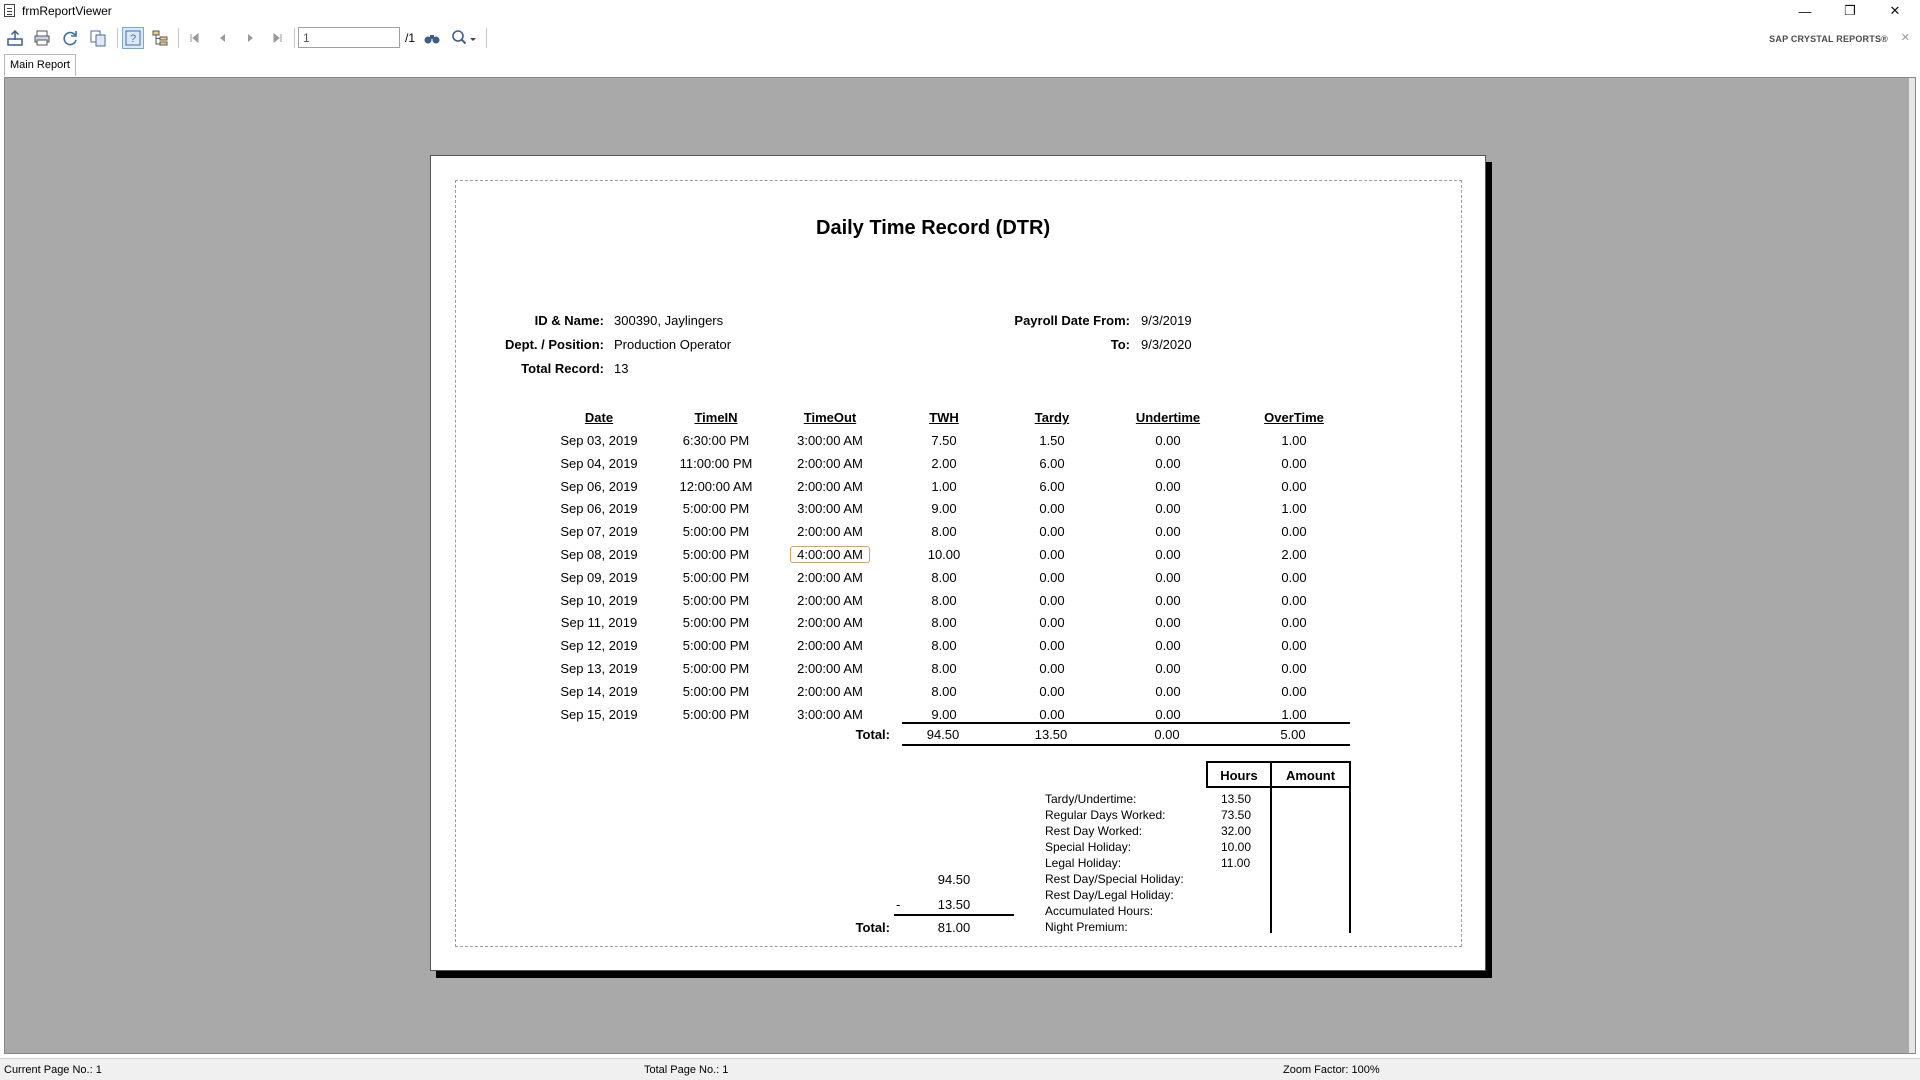  What do you see at coordinates (194, 38) in the screenshot?
I see `first-page-icon` at bounding box center [194, 38].